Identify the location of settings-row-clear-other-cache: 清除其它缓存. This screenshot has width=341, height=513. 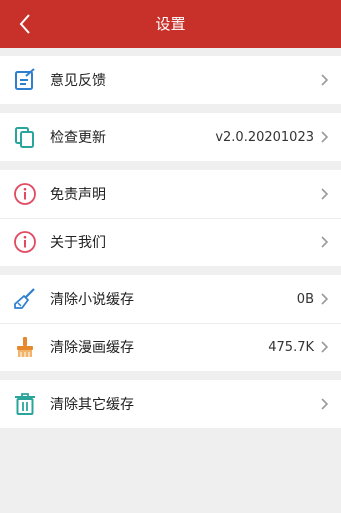
(170, 404).